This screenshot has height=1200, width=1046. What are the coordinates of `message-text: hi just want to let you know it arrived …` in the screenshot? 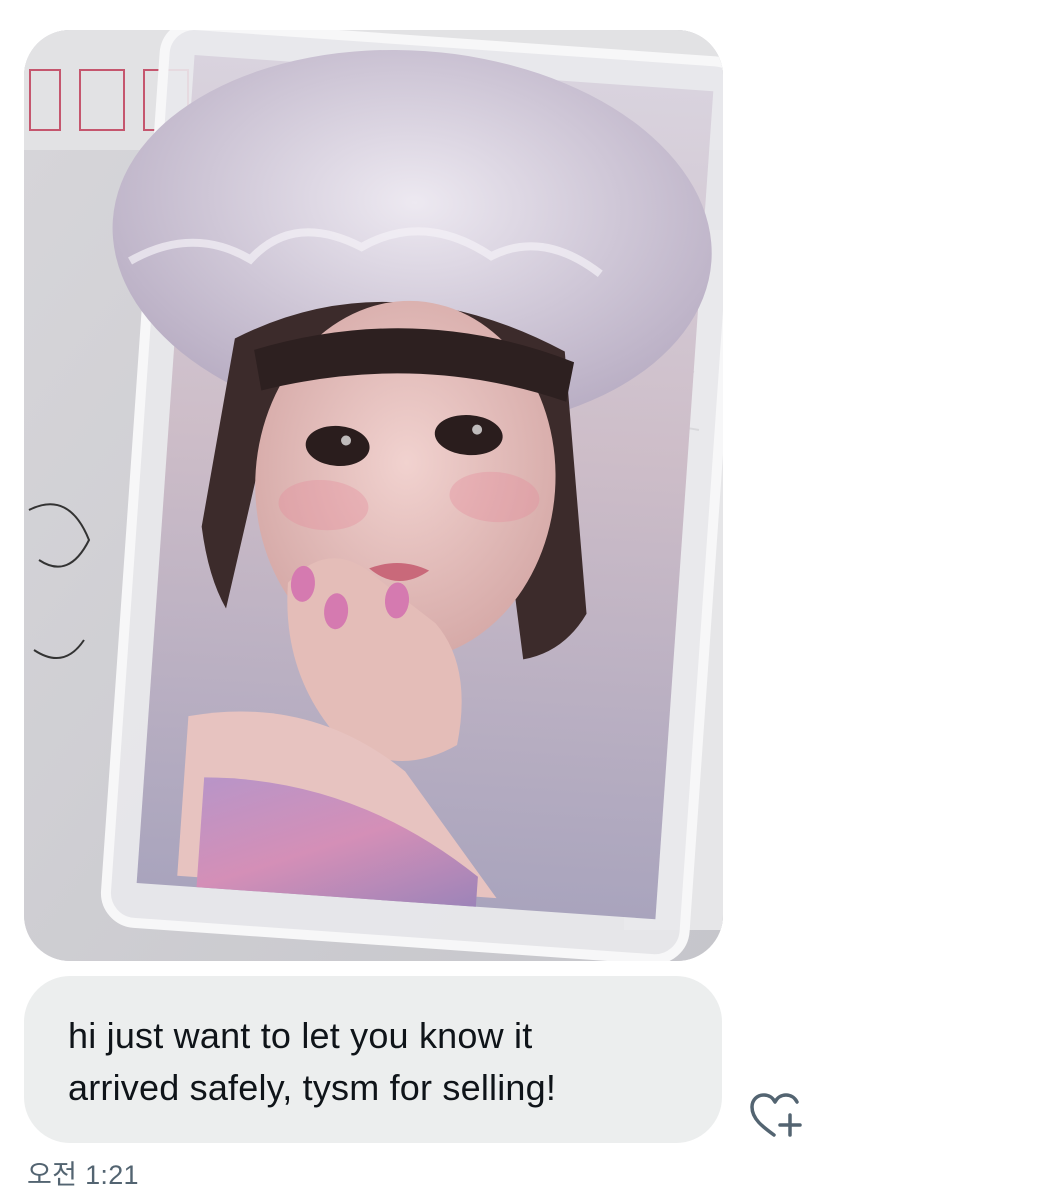 It's located at (312, 1061).